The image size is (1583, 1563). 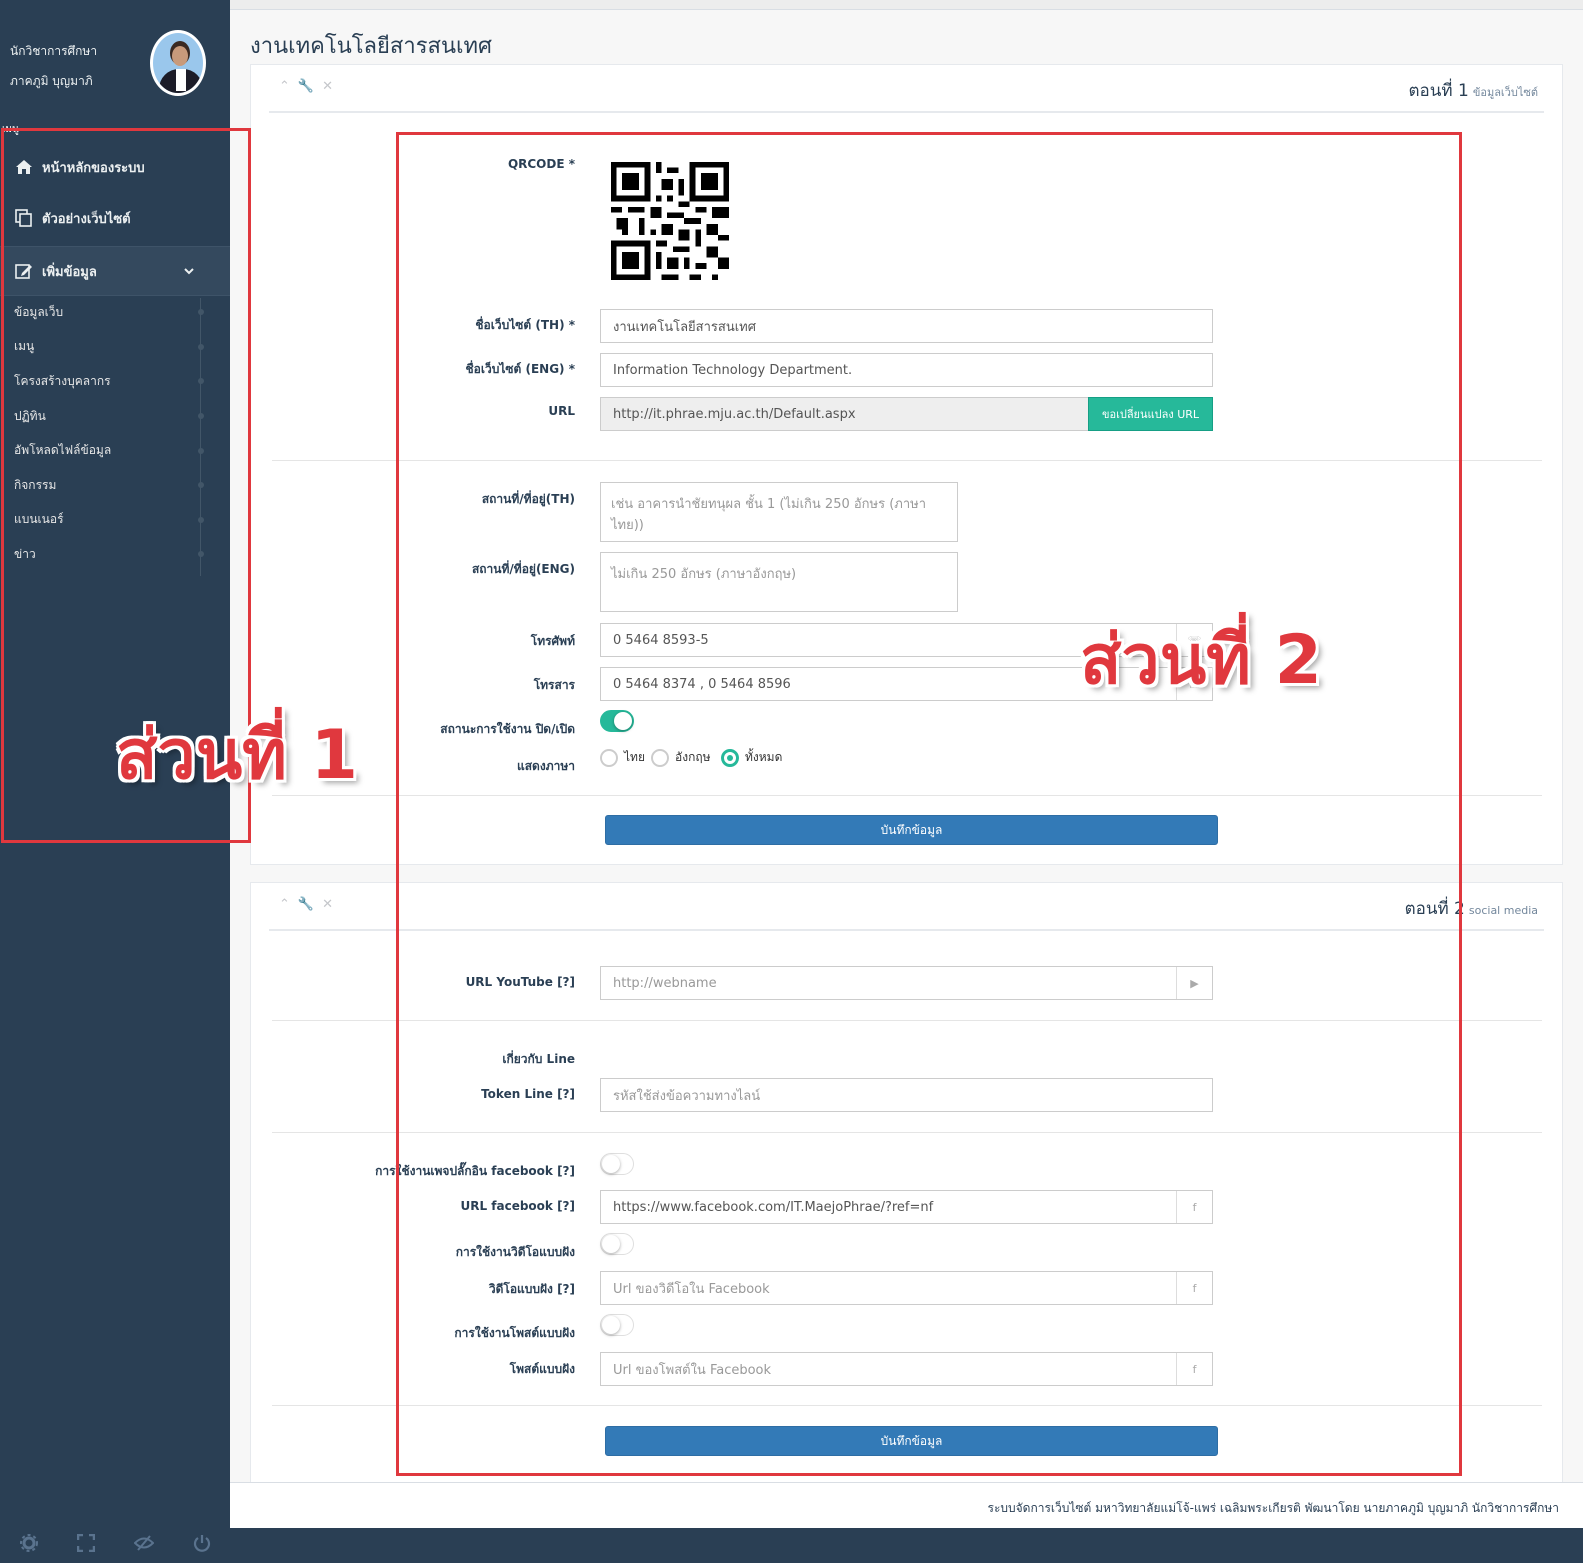 I want to click on footer-bar, so click(x=906, y=1545).